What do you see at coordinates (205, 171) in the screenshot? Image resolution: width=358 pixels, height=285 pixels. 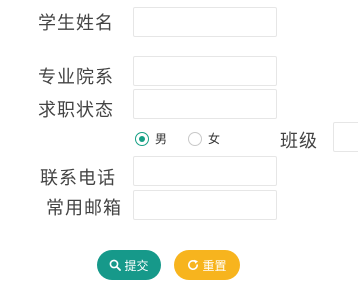 I see `phone-input` at bounding box center [205, 171].